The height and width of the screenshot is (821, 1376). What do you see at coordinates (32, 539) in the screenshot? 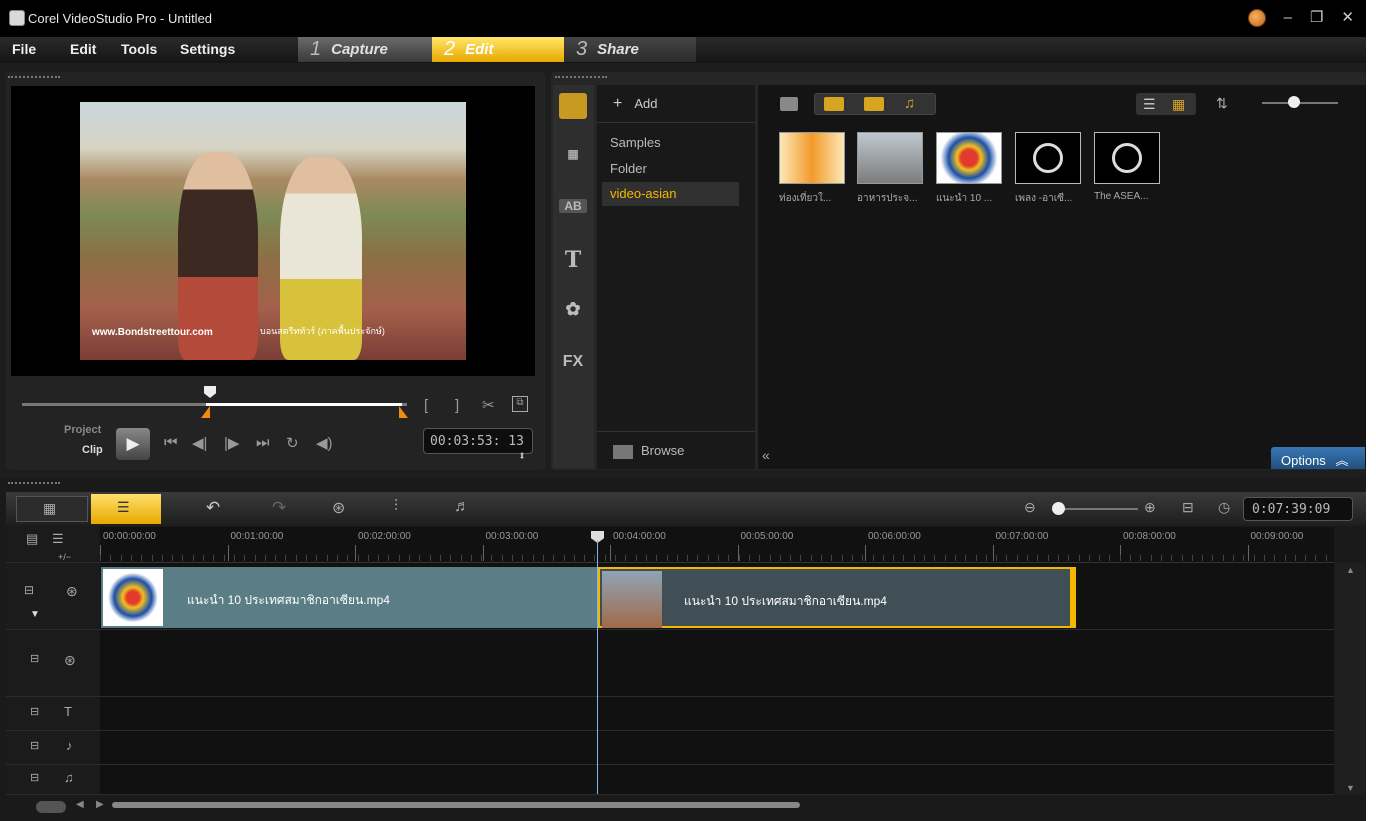
I see `track-manager-icon: ▤` at bounding box center [32, 539].